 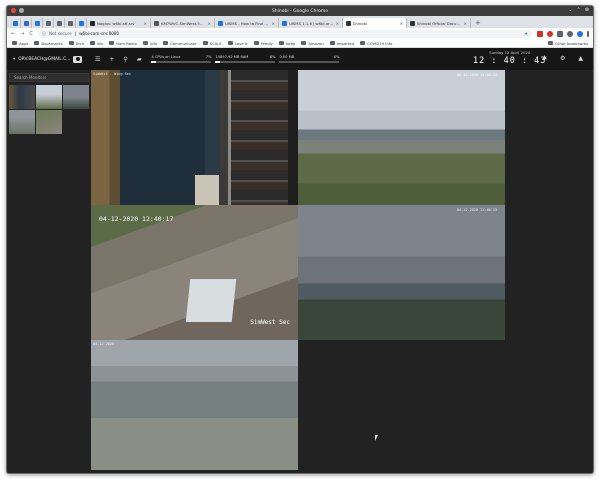 What do you see at coordinates (30, 77) in the screenshot?
I see `search-placeholder: Search Monitors` at bounding box center [30, 77].